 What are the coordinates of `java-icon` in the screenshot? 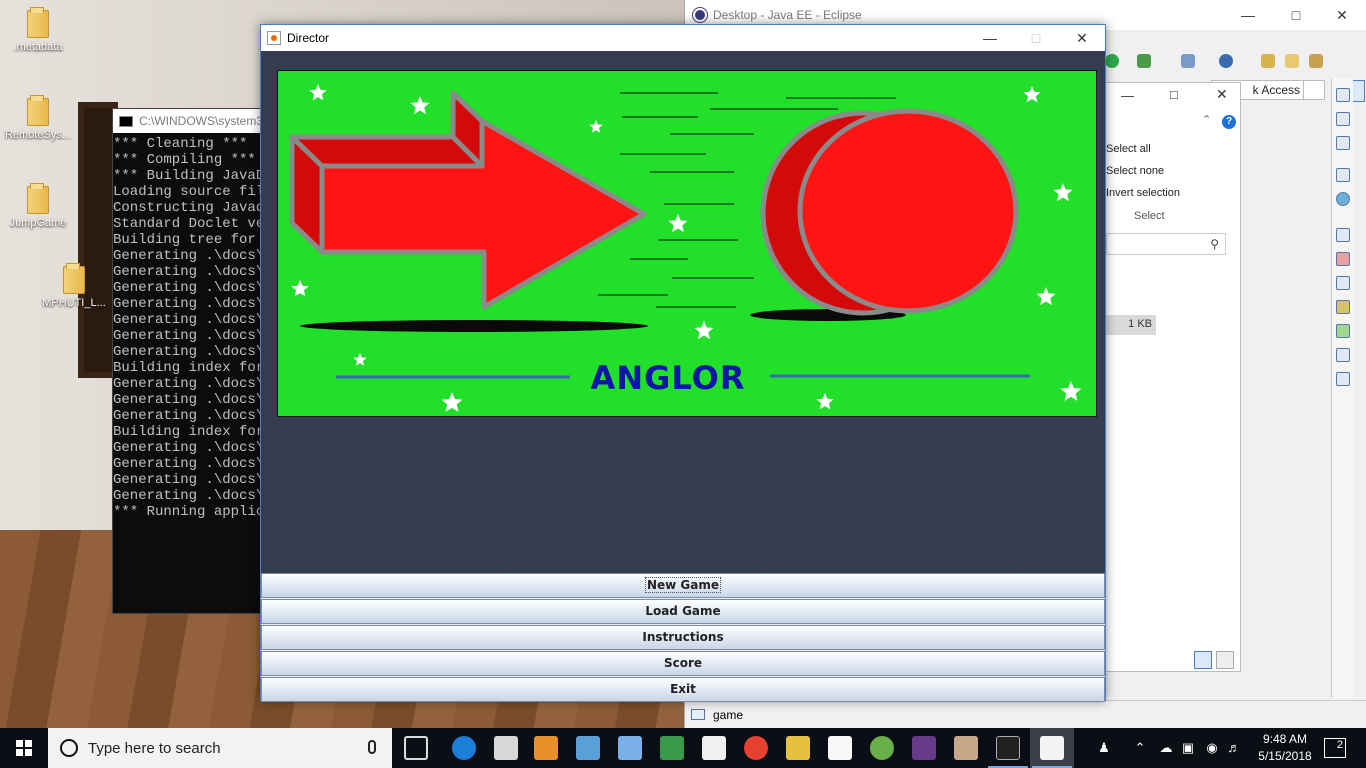 It's located at (1052, 748).